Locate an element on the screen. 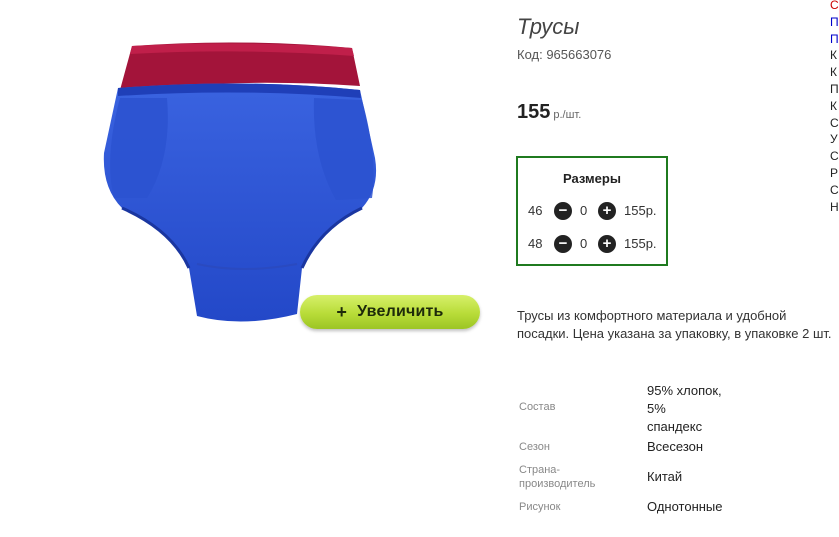 This screenshot has width=839, height=537. composition-line: 95% хлопок, is located at coordinates (684, 390).